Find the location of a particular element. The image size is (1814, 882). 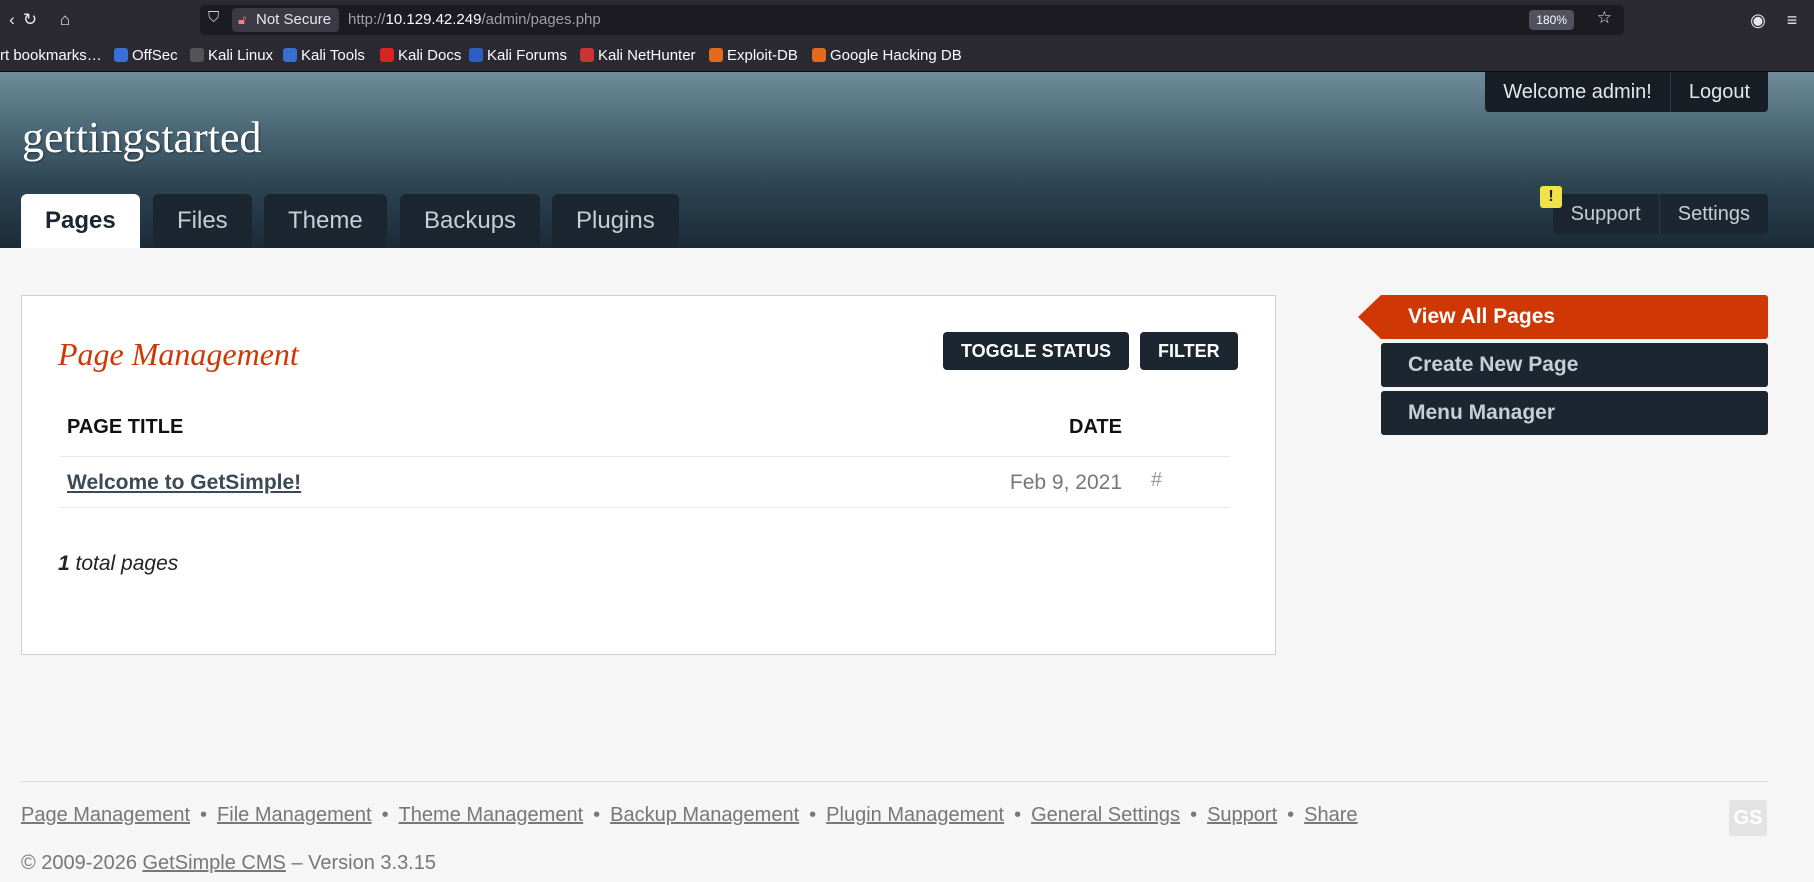

bookmark-star-icon: ☆ is located at coordinates (1604, 18).